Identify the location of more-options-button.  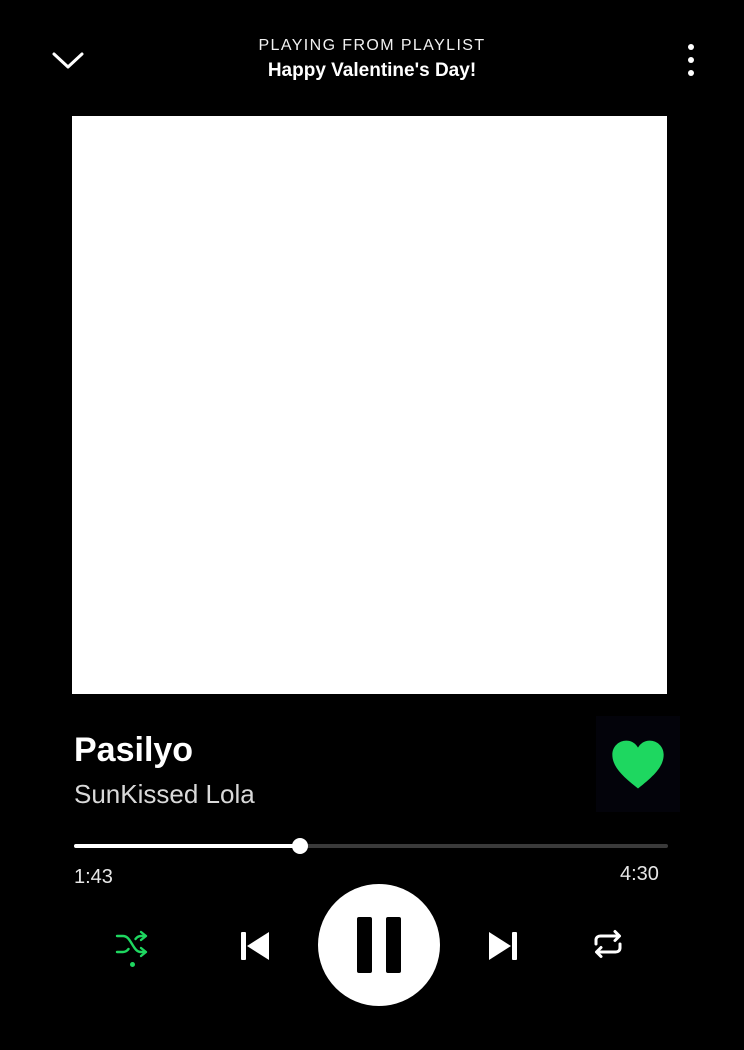
(691, 60).